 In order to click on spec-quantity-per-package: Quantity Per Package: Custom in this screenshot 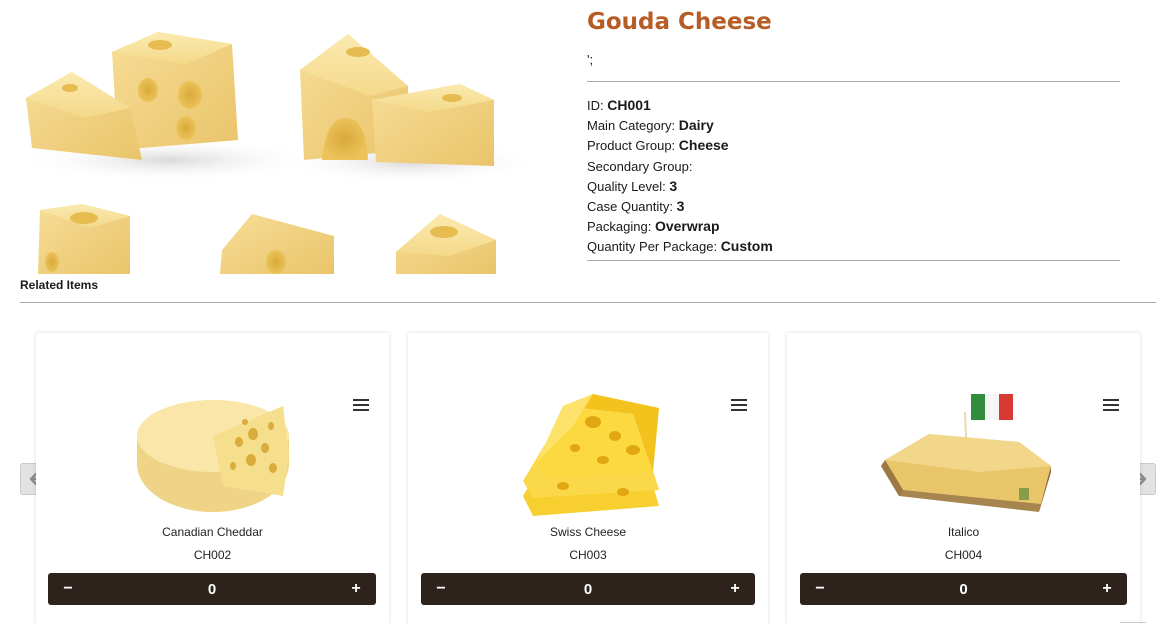, I will do `click(680, 246)`.